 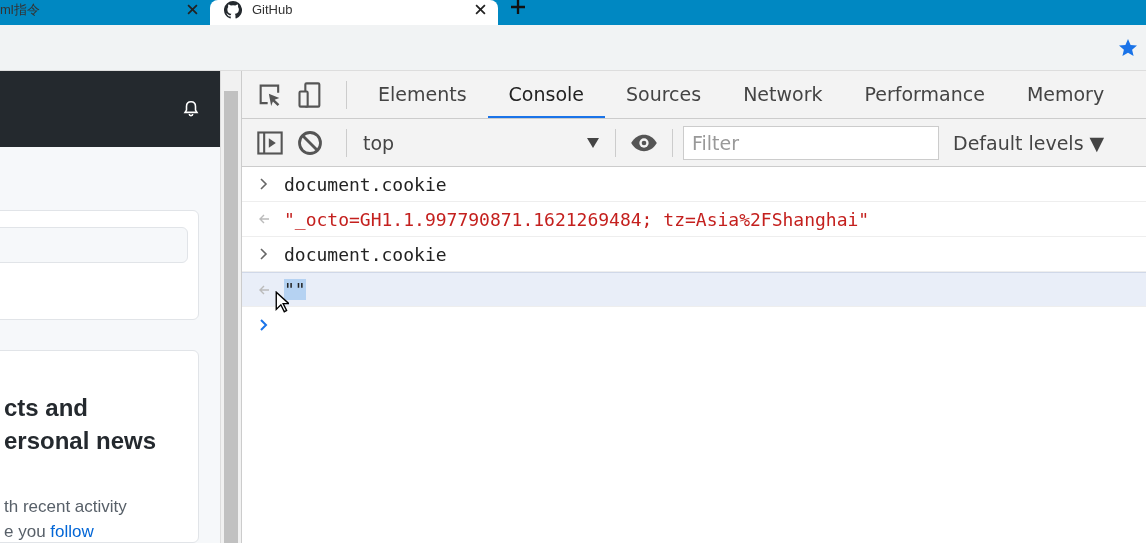 What do you see at coordinates (1029, 142) in the screenshot?
I see `levels-dropdown: Default levels ▼` at bounding box center [1029, 142].